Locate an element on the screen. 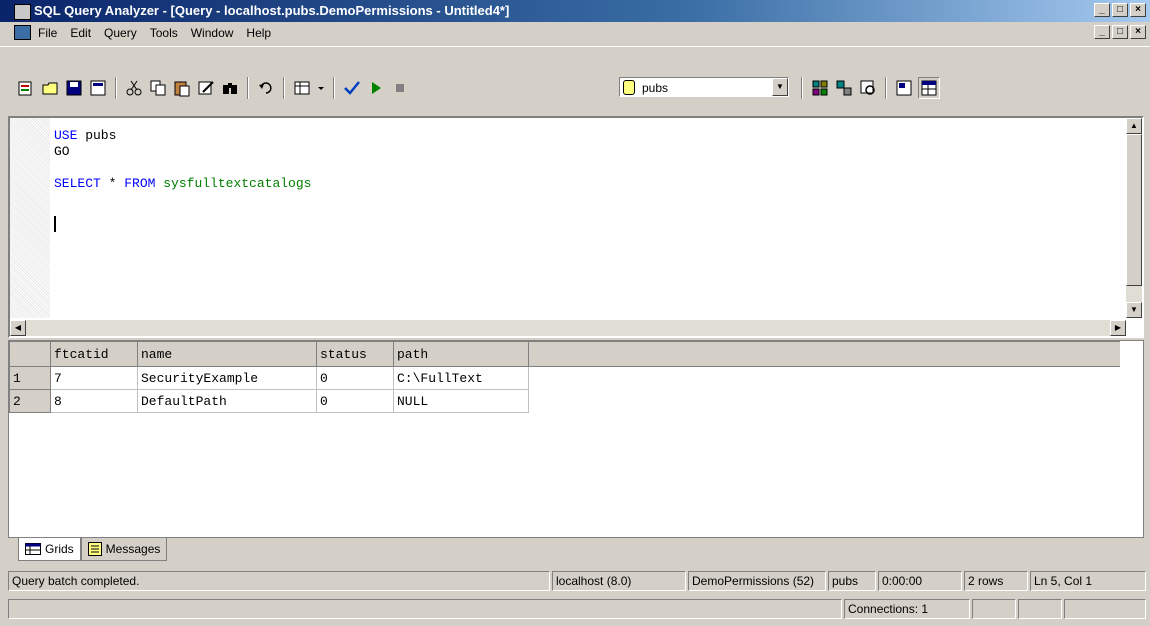 This screenshot has width=1150, height=626. row-number-header is located at coordinates (30, 354).